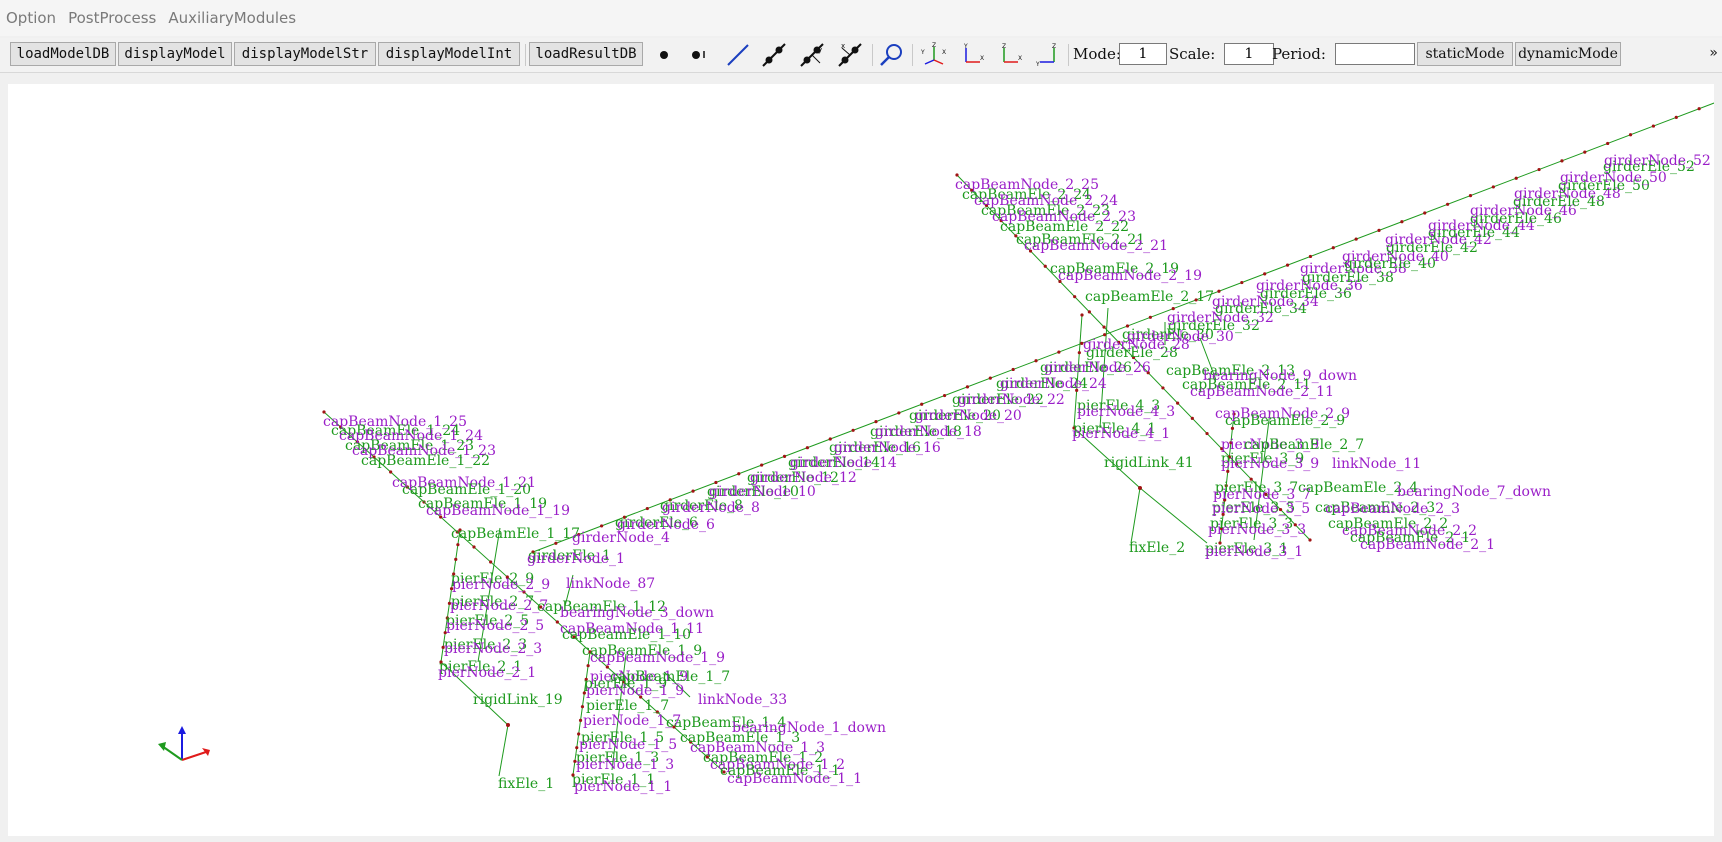 Image resolution: width=1722 pixels, height=842 pixels. I want to click on node-label: pierNode_1_3, so click(625, 765).